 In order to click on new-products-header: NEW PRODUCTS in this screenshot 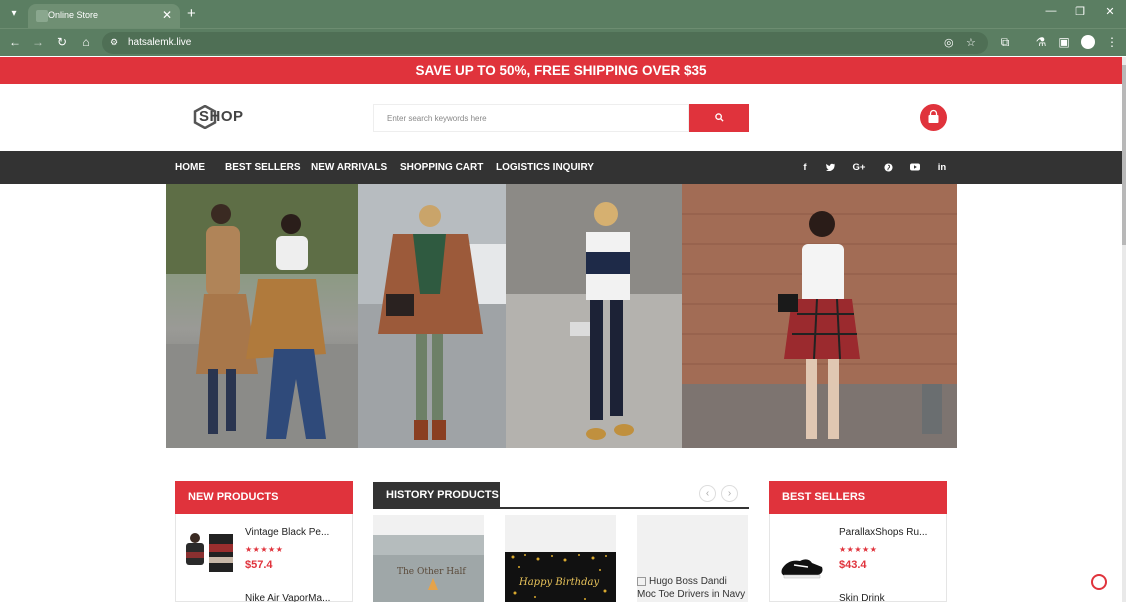, I will do `click(264, 497)`.